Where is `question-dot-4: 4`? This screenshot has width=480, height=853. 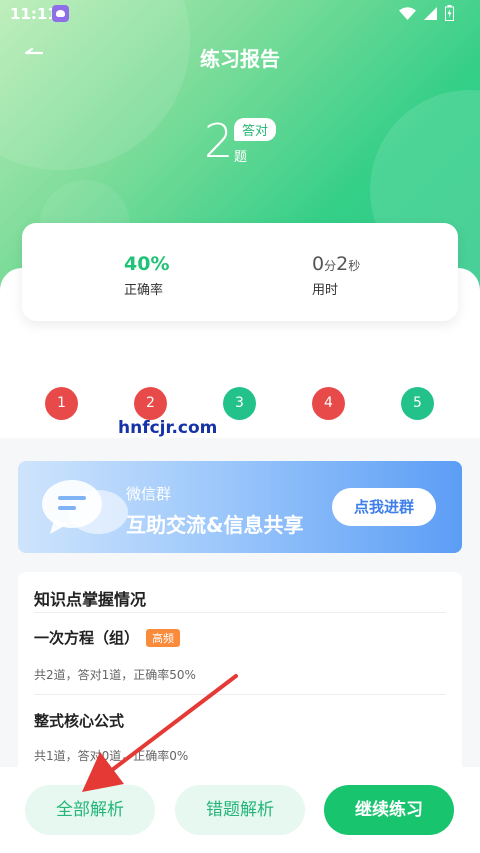
question-dot-4: 4 is located at coordinates (328, 403).